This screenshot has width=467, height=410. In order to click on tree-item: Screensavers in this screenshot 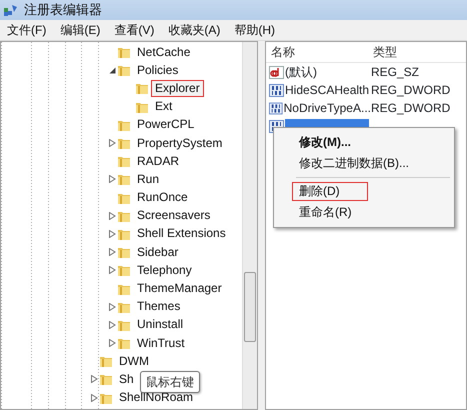, I will do `click(173, 215)`.